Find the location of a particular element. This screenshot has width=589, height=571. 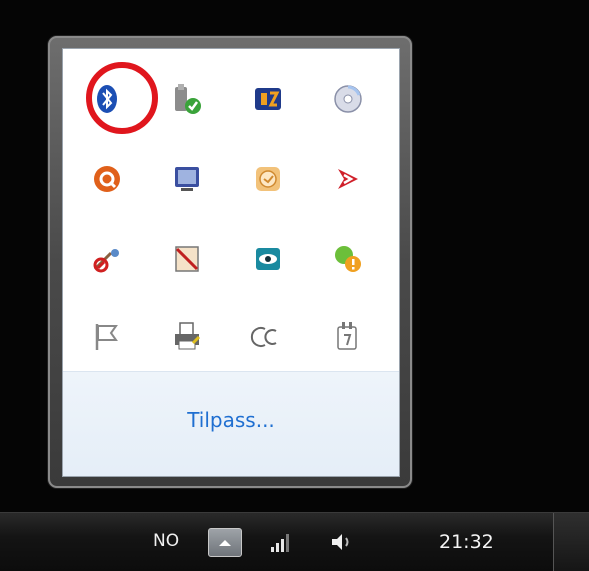

show-desktop-button is located at coordinates (571, 542).